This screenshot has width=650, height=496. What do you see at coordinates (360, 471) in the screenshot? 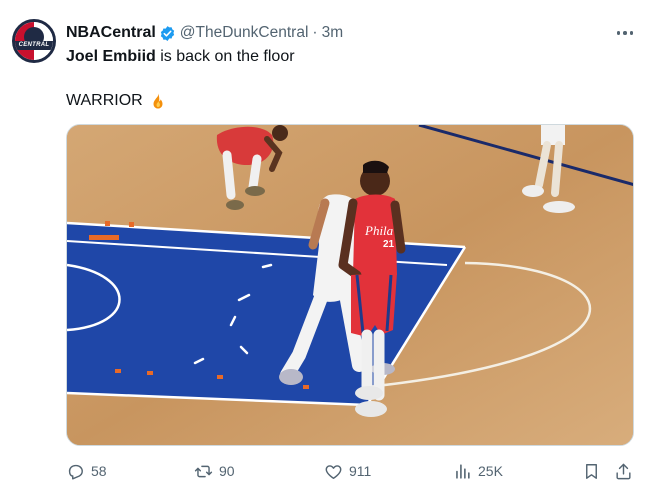
I see `like-count: 911` at bounding box center [360, 471].